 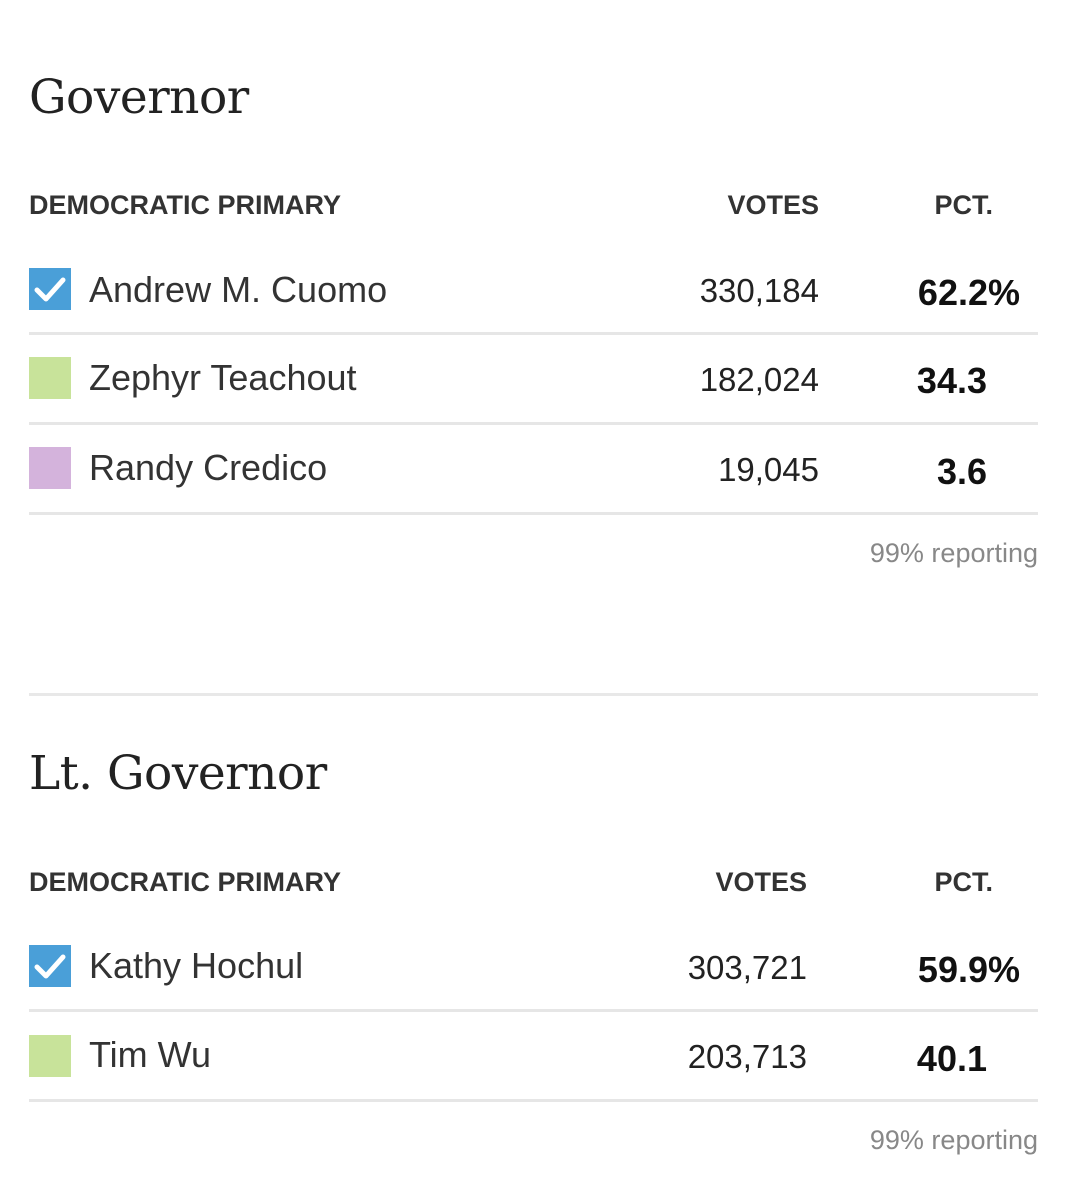 I want to click on candidate-name: Tim Wu, so click(x=150, y=1054).